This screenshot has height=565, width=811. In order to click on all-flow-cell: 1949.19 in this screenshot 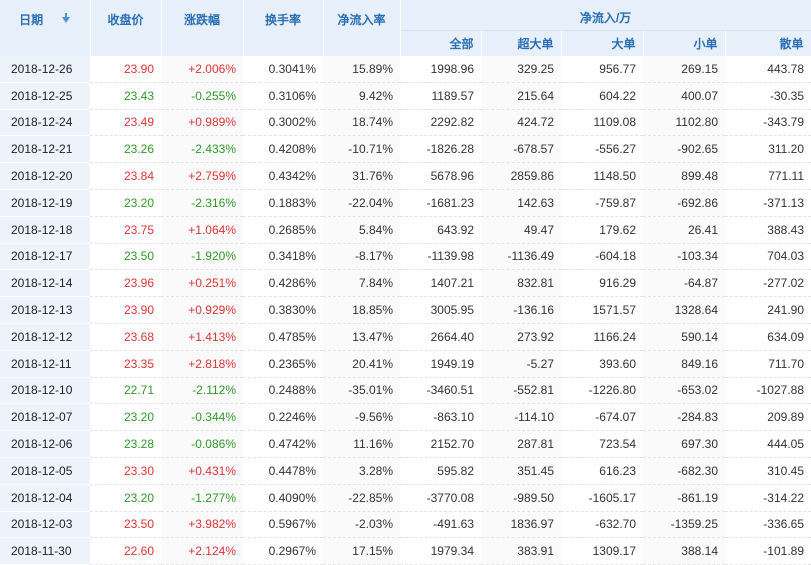, I will do `click(440, 364)`.